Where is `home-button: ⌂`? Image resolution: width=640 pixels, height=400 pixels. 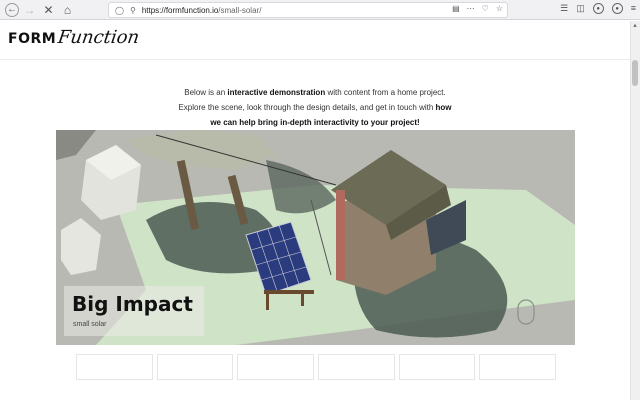 home-button: ⌂ is located at coordinates (67, 9).